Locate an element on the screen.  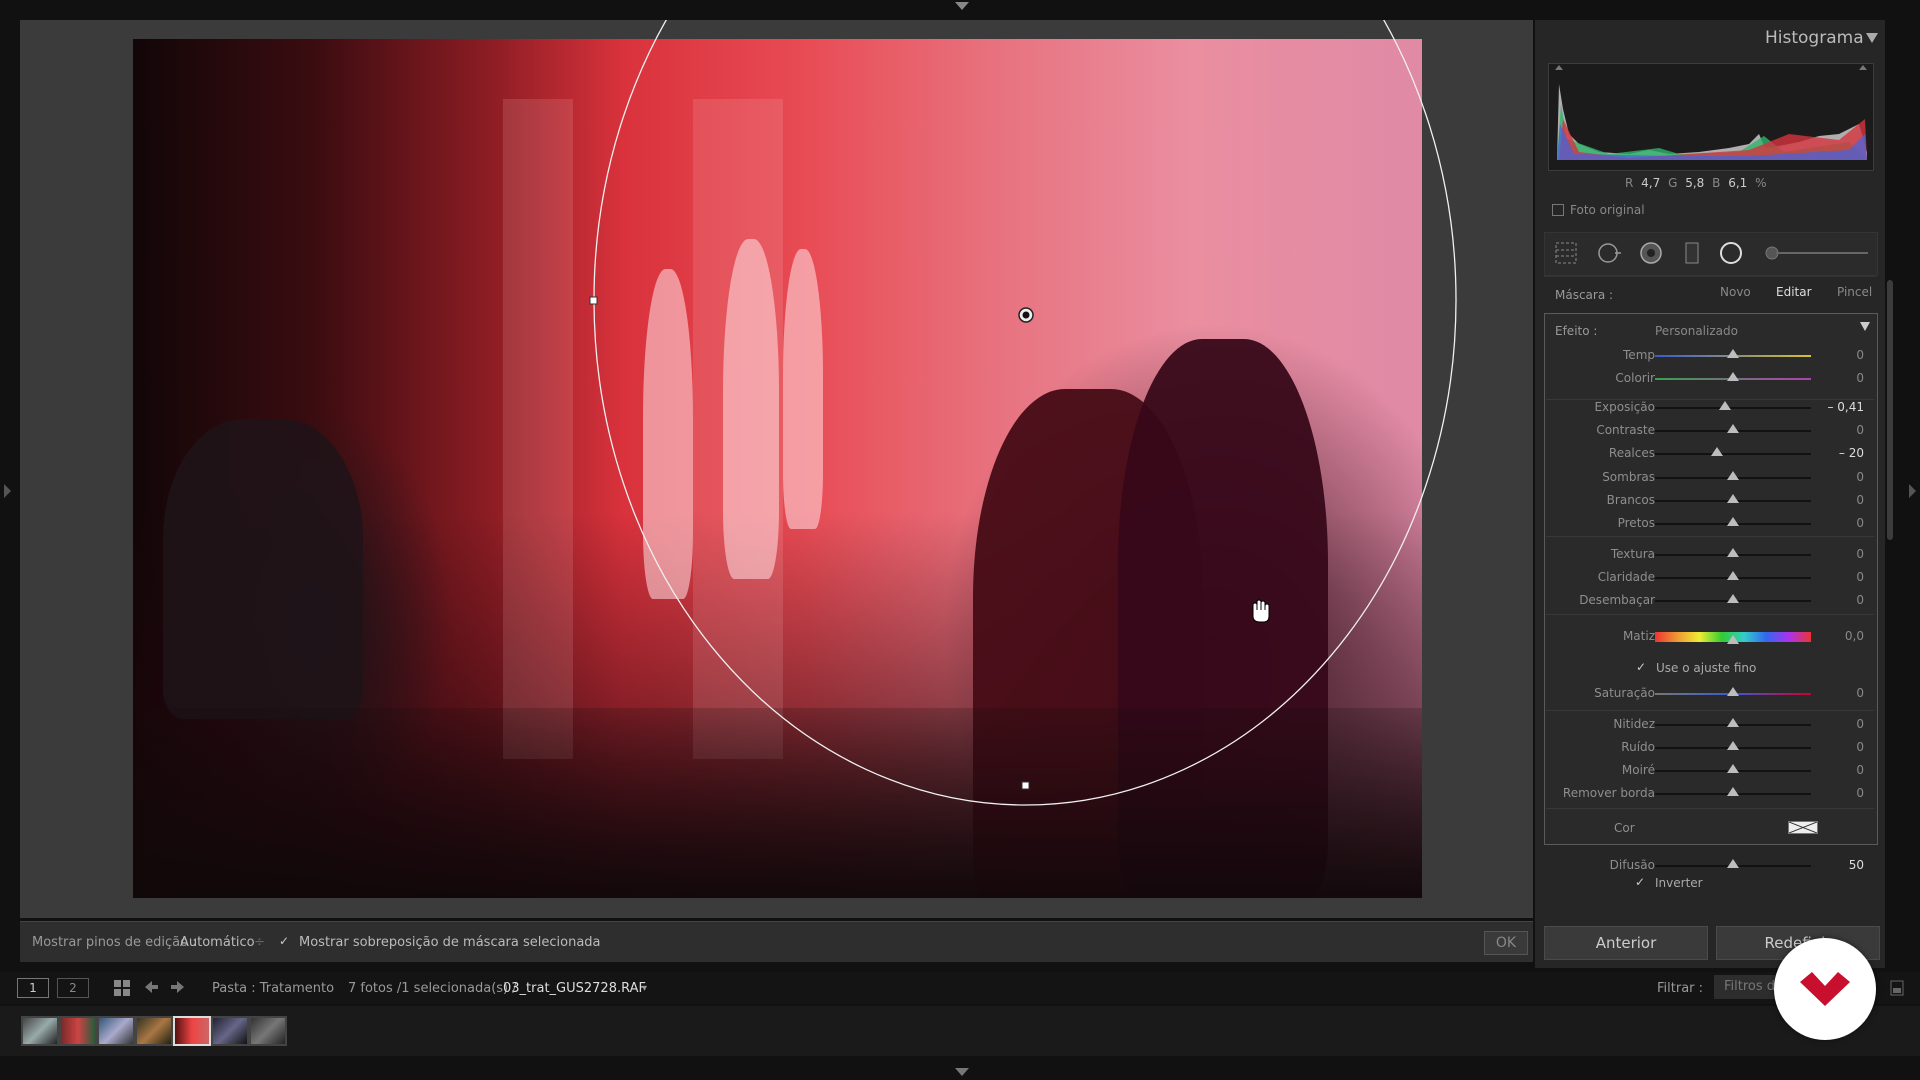
effect-preset-select: Personalizado is located at coordinates (1696, 331).